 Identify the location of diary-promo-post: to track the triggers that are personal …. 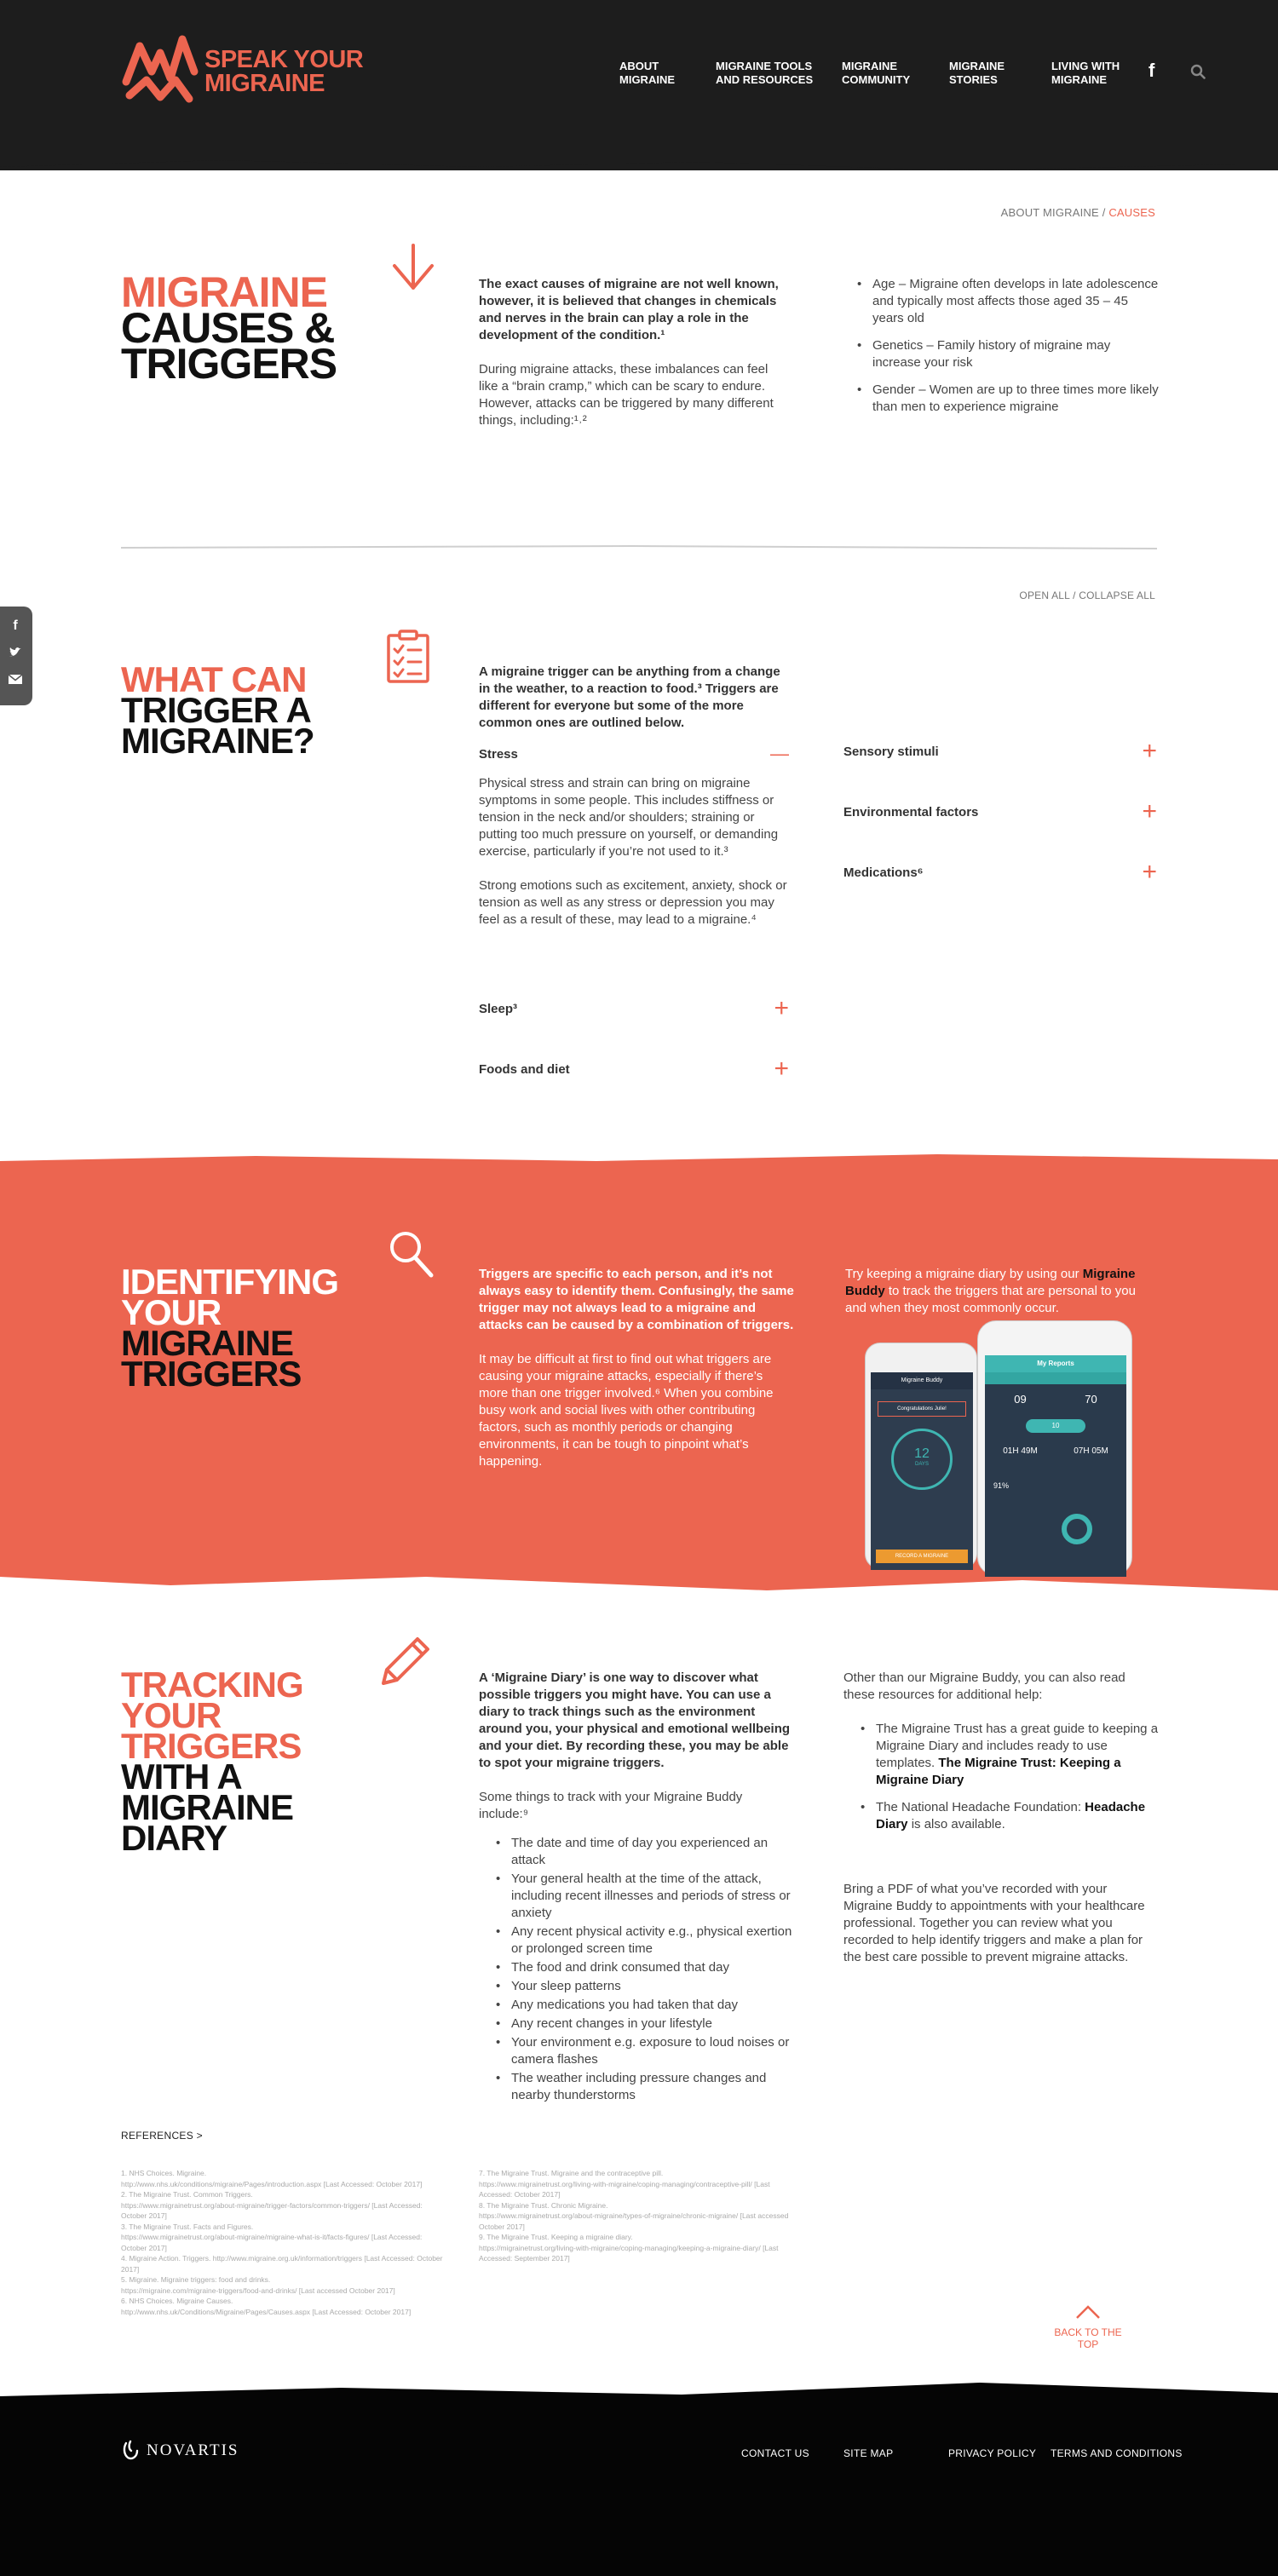
(990, 1300).